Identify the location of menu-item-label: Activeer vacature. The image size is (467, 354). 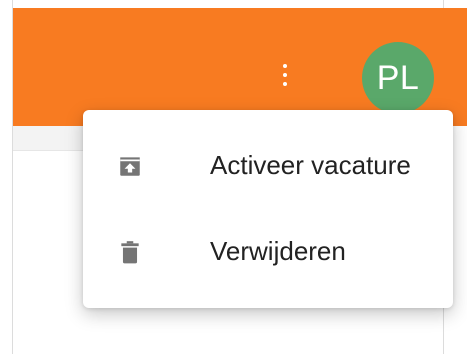
(310, 165).